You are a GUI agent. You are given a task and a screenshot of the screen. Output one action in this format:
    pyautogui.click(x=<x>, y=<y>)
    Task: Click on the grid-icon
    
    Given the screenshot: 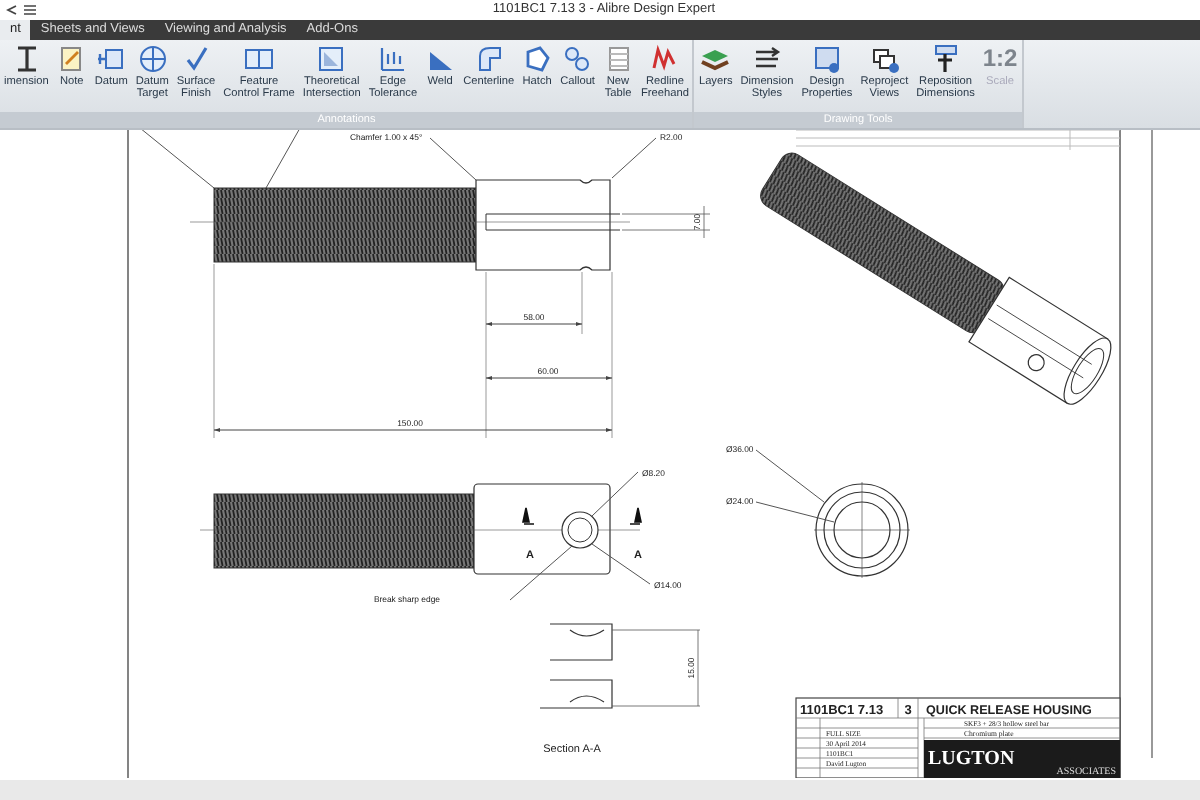 What is the action you would take?
    pyautogui.click(x=392, y=59)
    